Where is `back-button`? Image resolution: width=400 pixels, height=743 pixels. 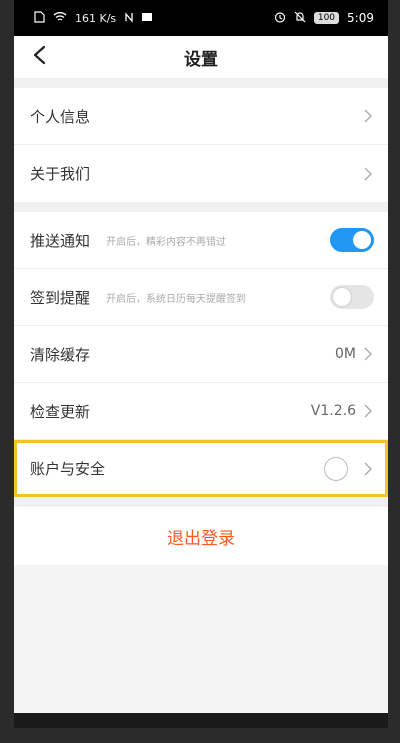
back-button is located at coordinates (39, 57).